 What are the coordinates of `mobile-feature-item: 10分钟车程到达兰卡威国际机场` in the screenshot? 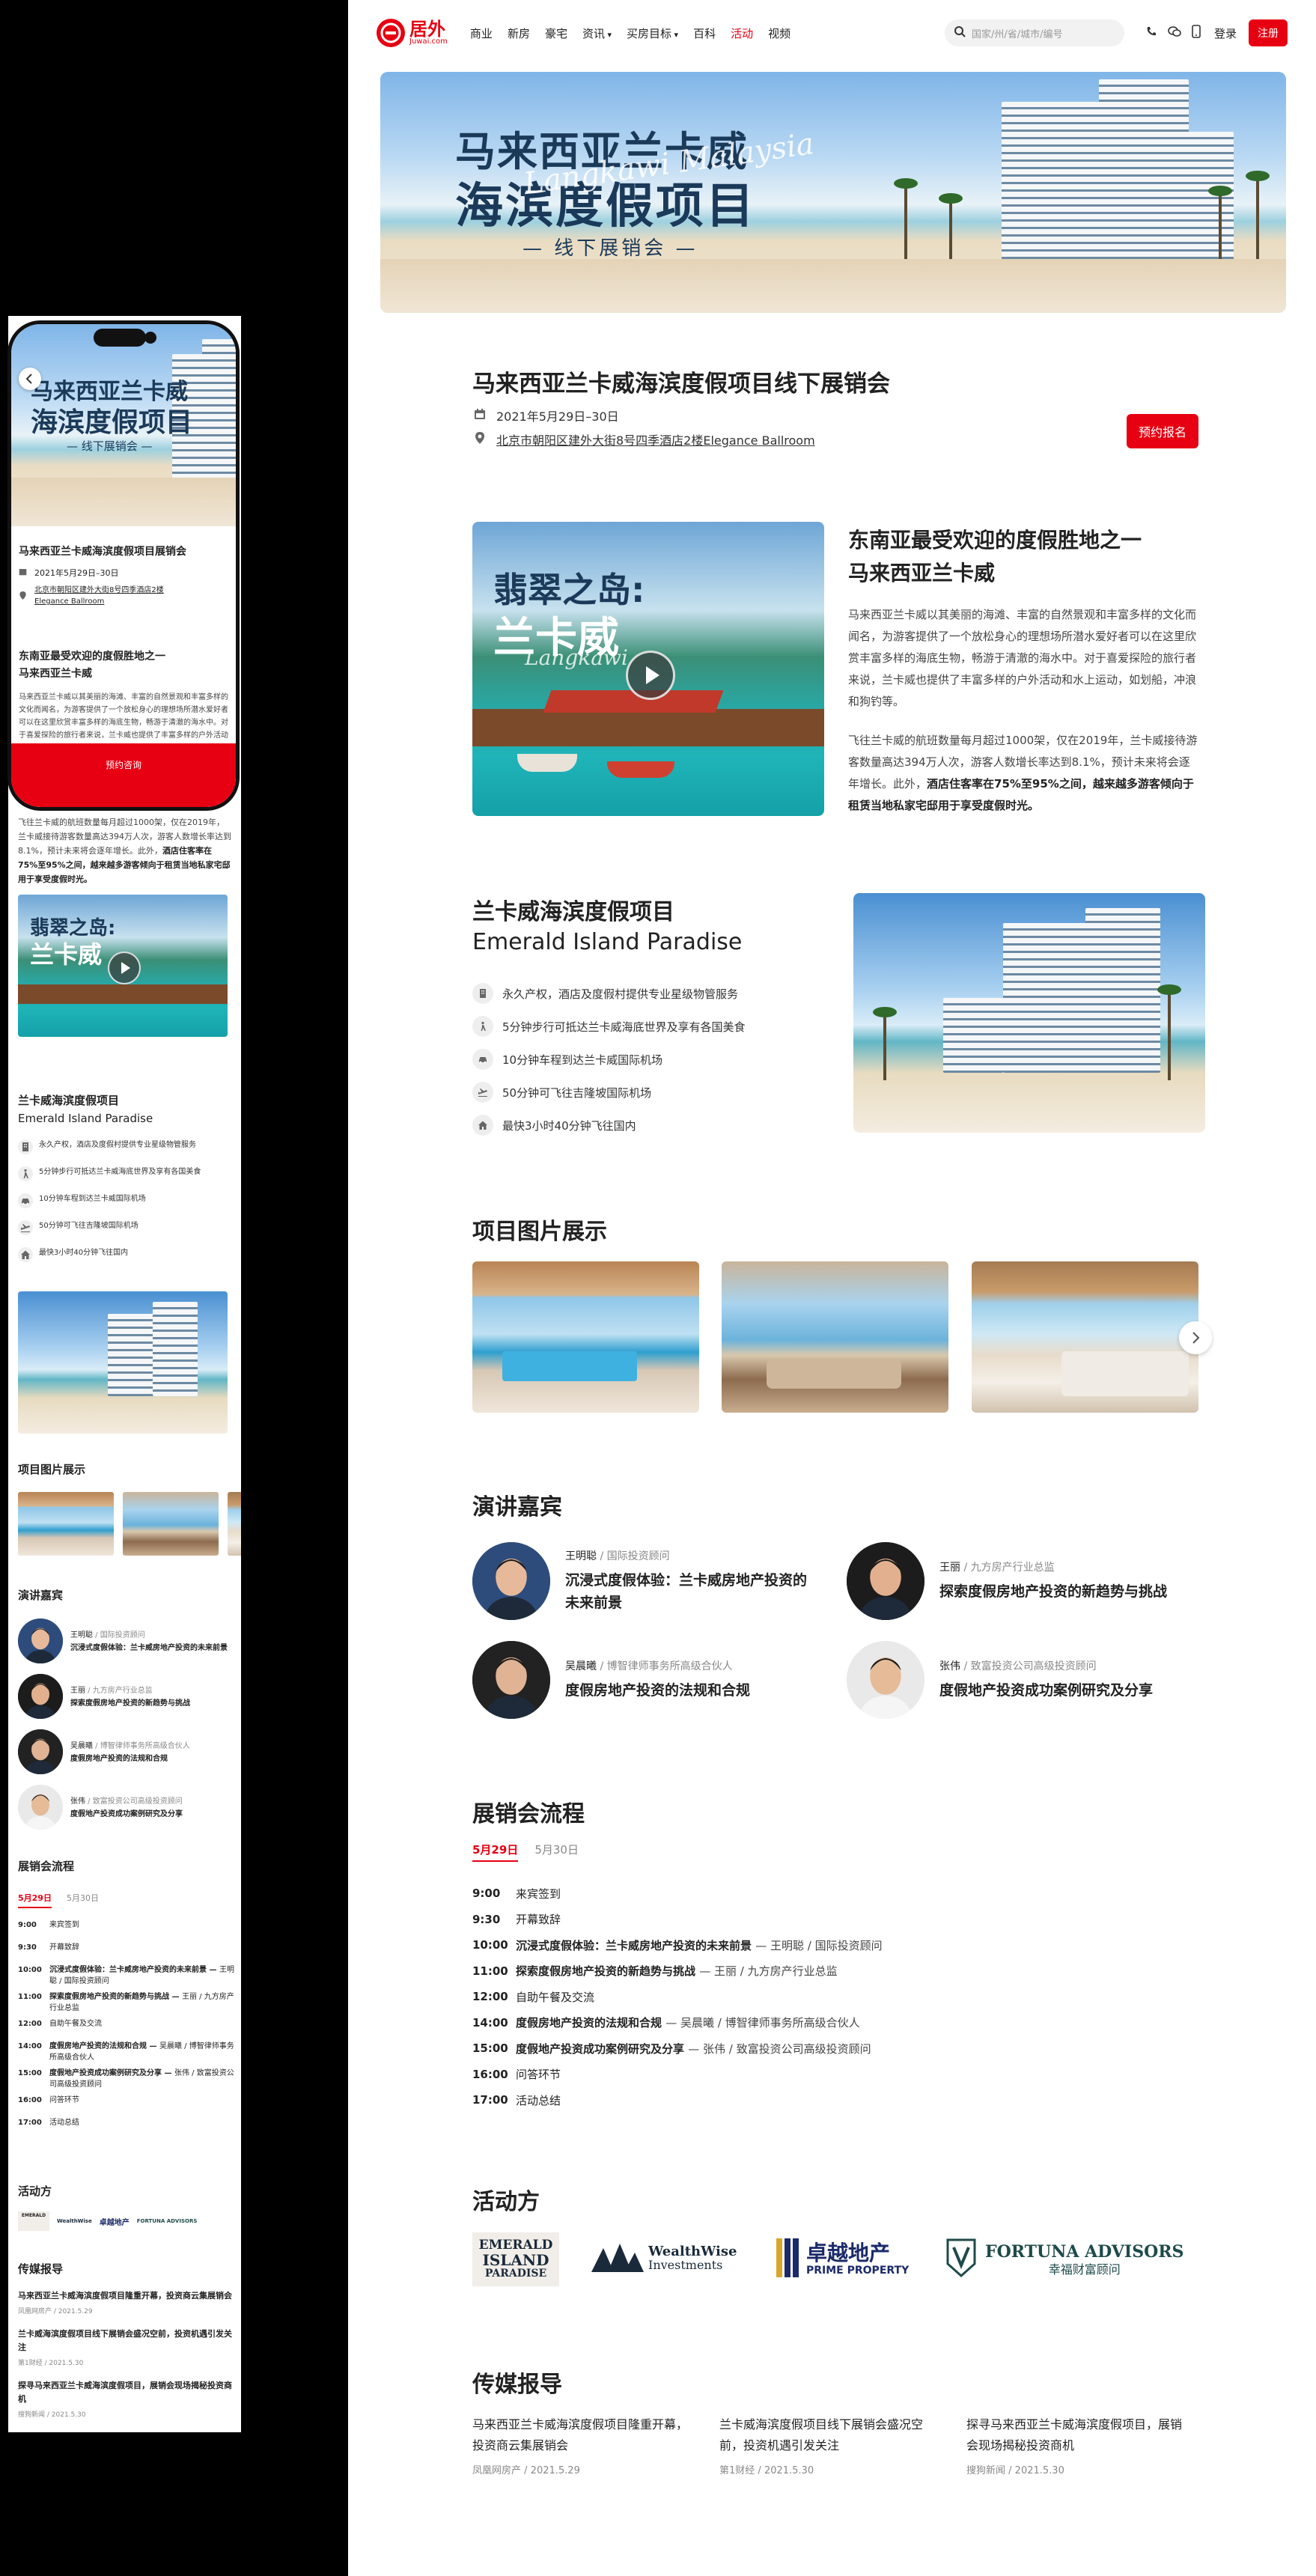 It's located at (126, 1205).